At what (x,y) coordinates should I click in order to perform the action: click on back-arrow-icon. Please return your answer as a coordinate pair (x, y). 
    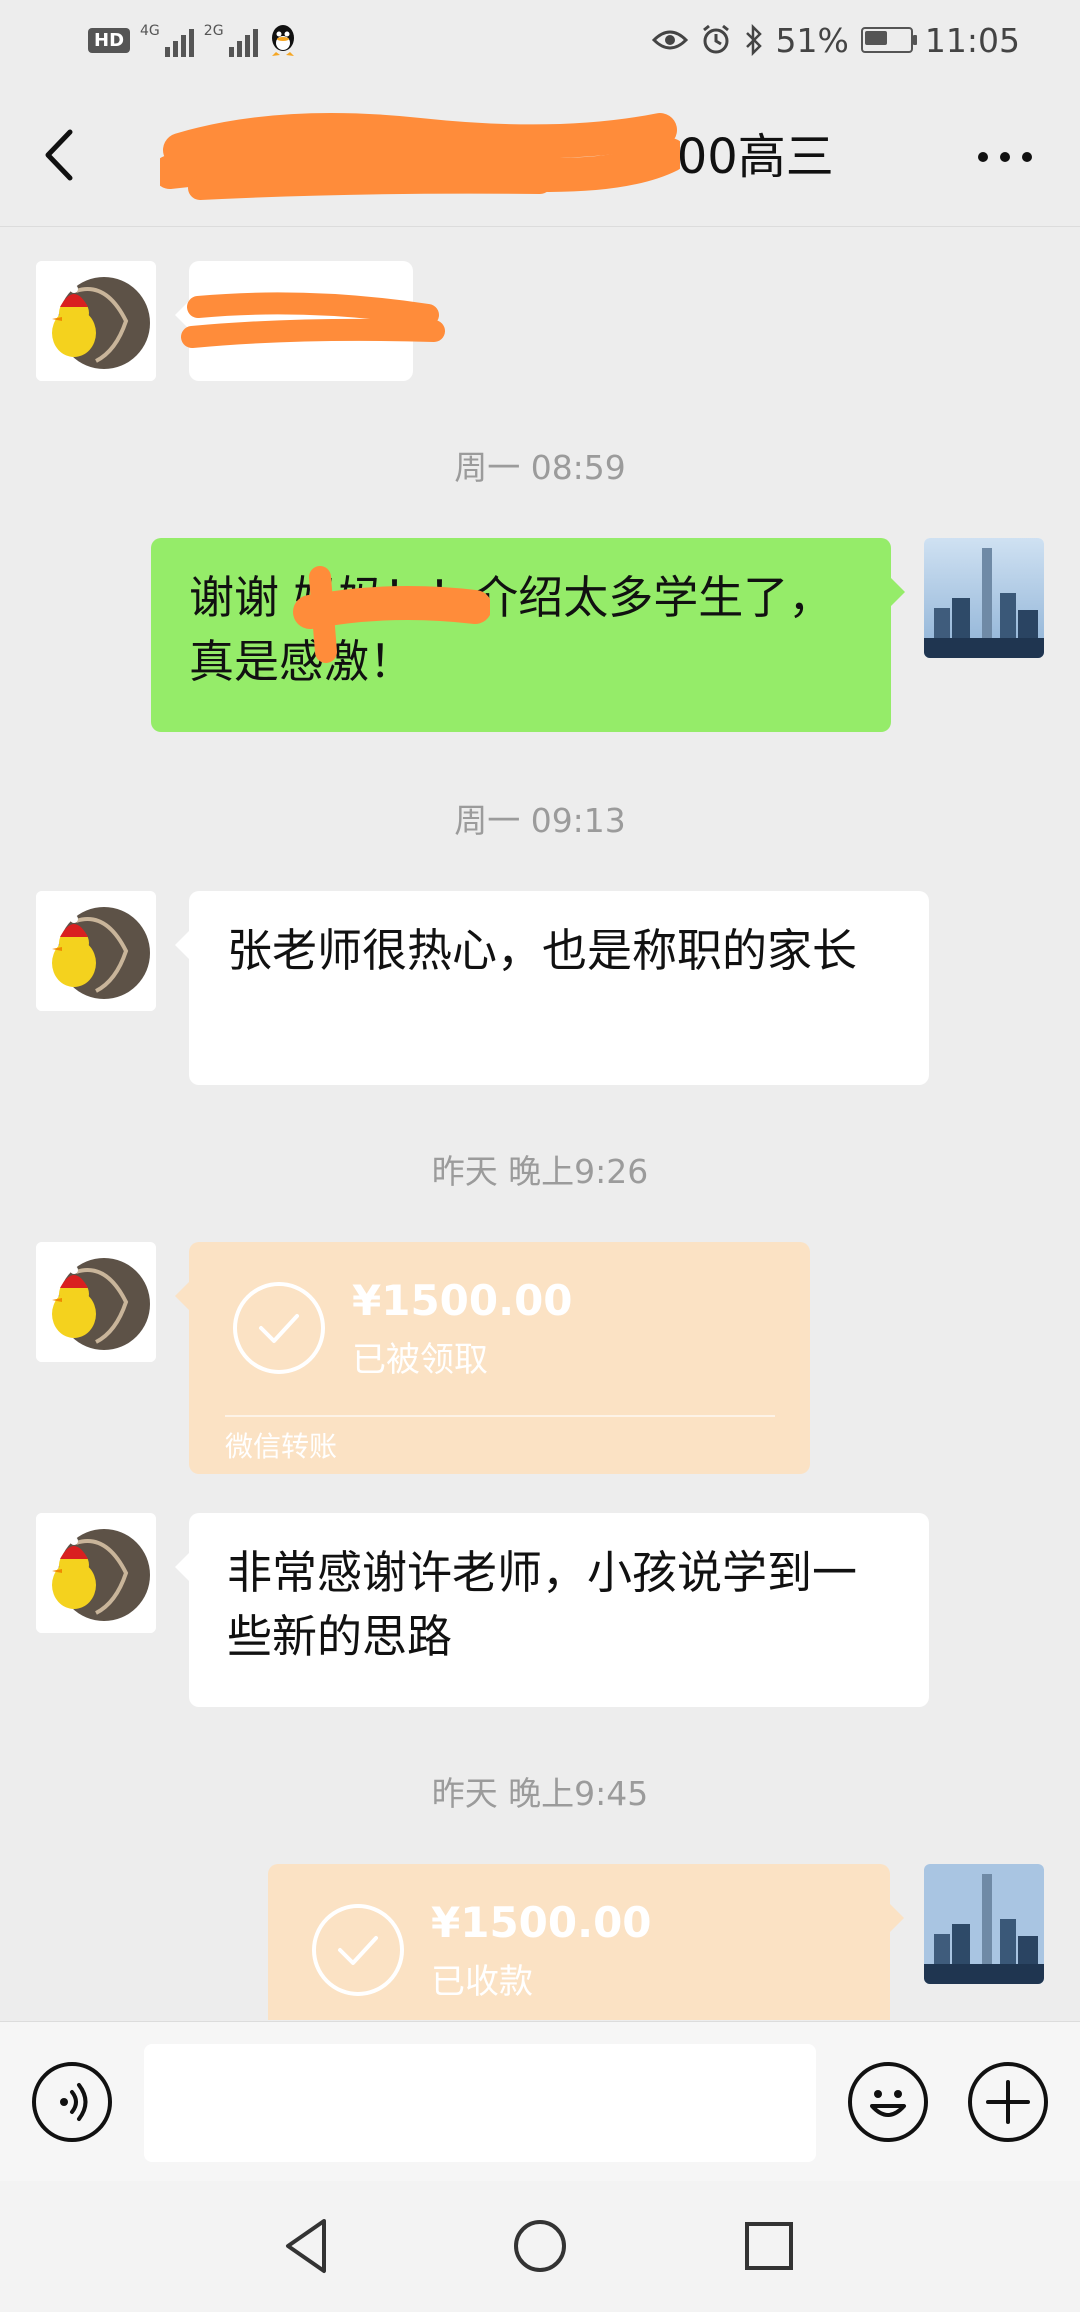
    Looking at the image, I should click on (60, 155).